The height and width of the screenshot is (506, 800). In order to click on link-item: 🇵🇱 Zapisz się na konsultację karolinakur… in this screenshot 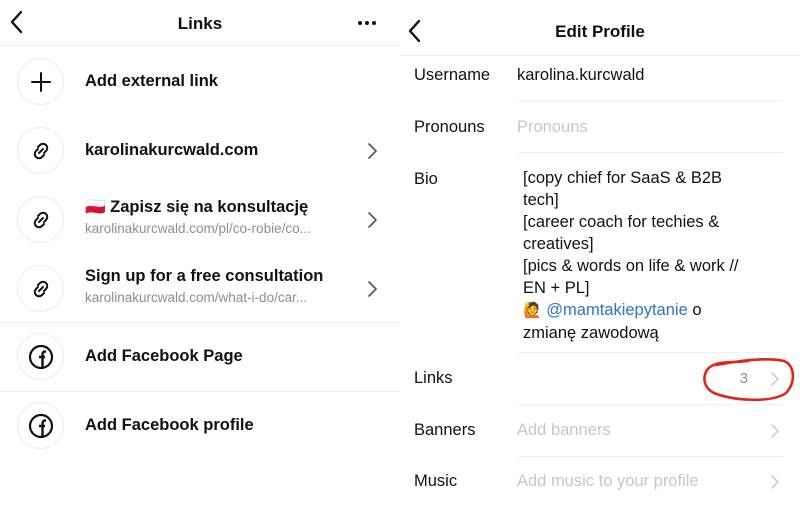, I will do `click(200, 220)`.